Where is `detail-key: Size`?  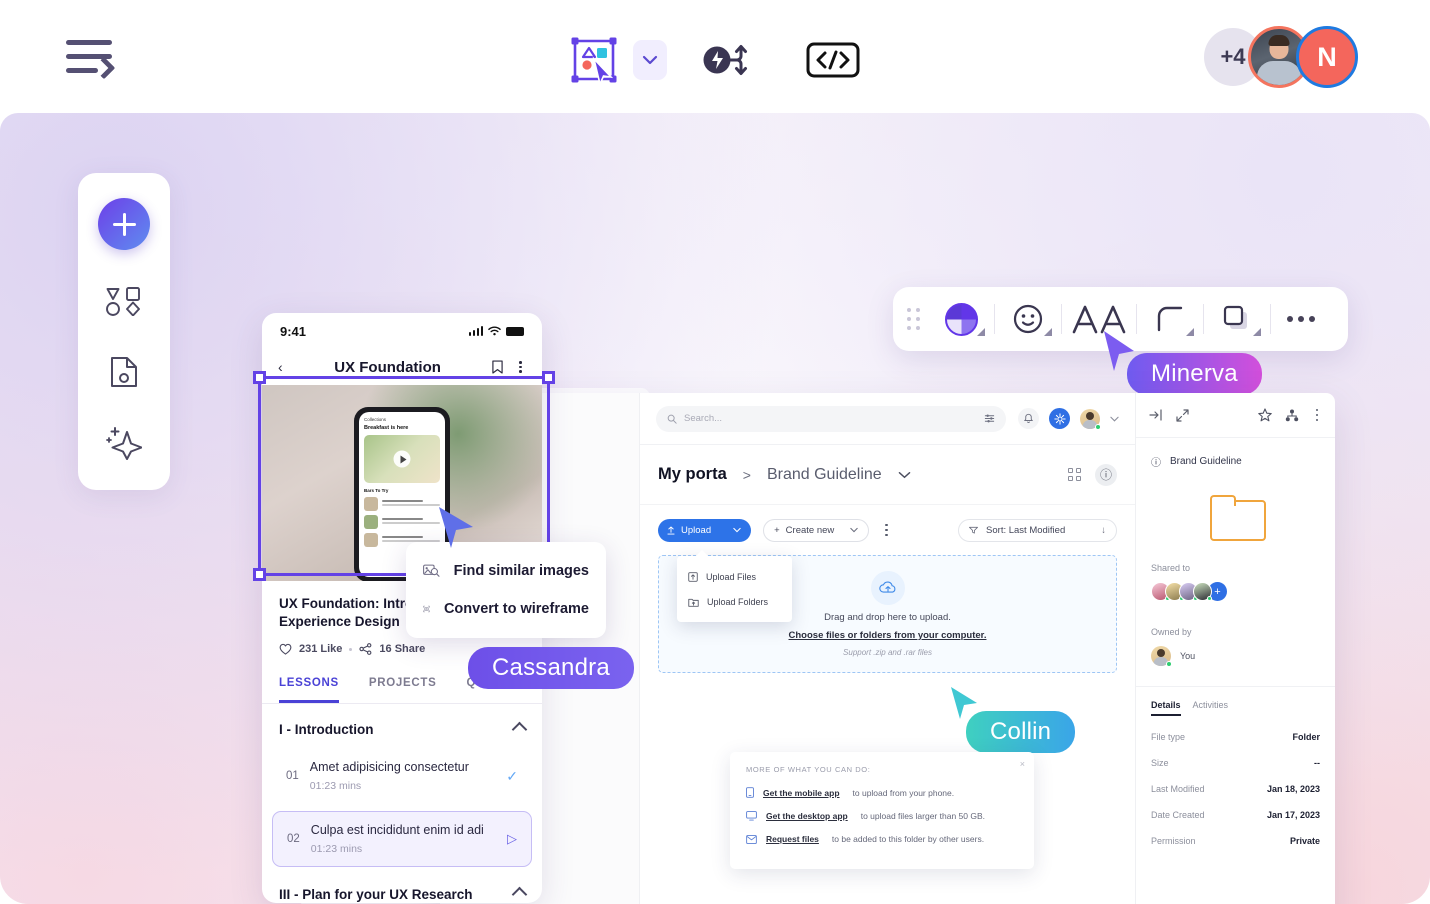 detail-key: Size is located at coordinates (1160, 763).